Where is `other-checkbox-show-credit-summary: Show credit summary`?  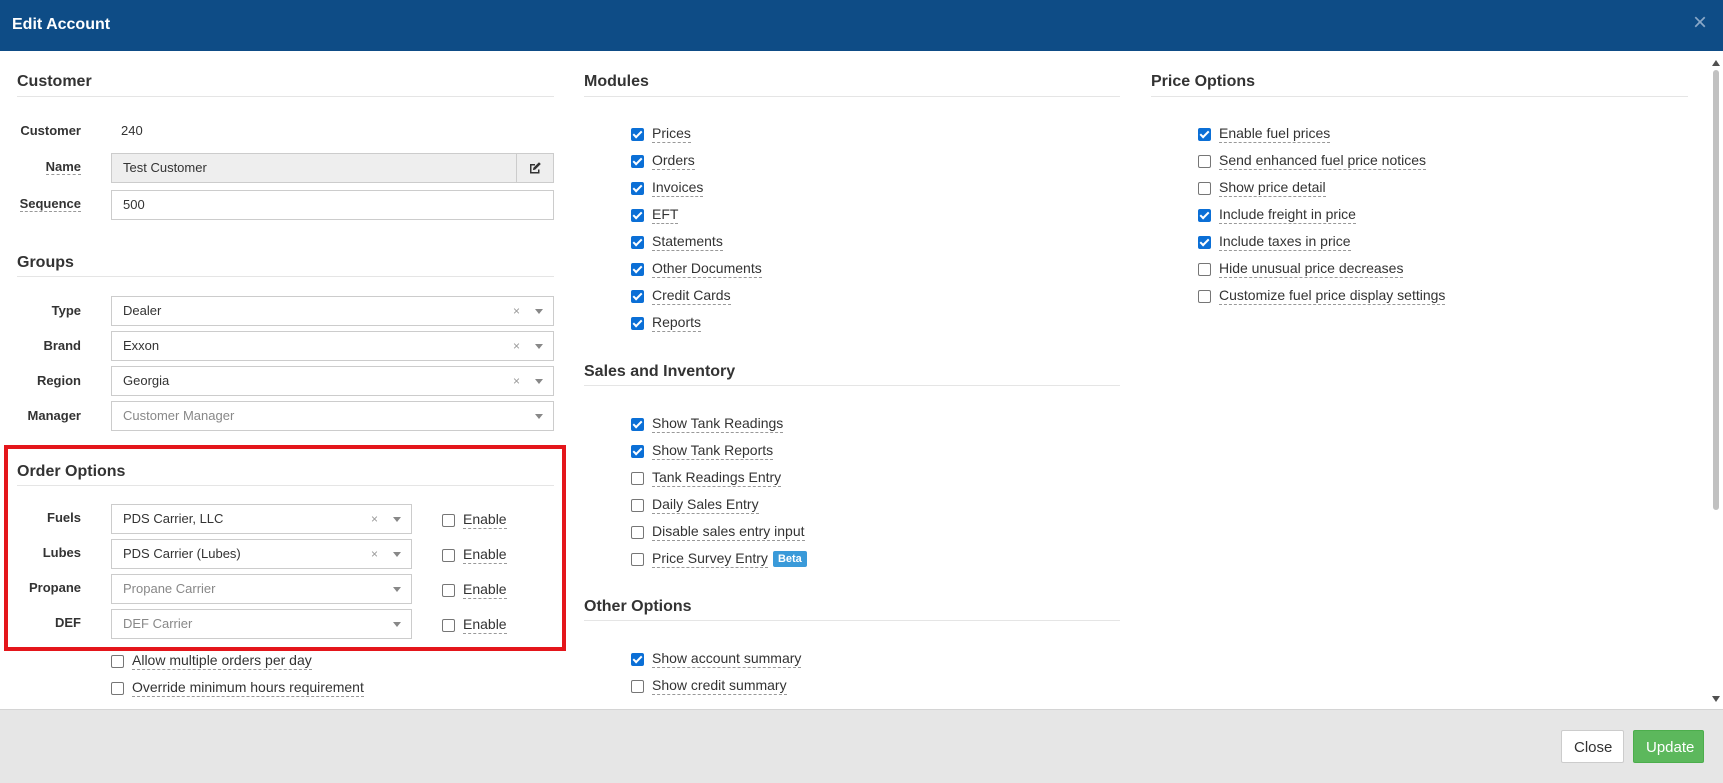
other-checkbox-show-credit-summary: Show credit summary is located at coordinates (709, 686).